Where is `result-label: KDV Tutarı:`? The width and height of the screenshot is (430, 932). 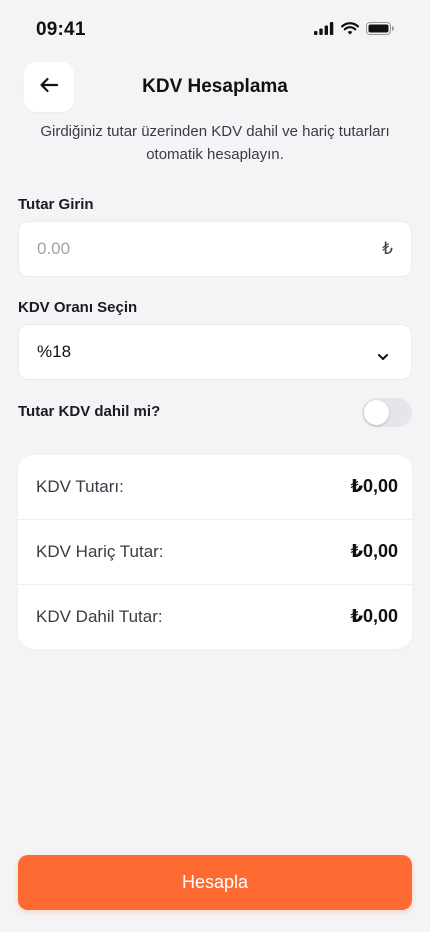 result-label: KDV Tutarı: is located at coordinates (80, 486).